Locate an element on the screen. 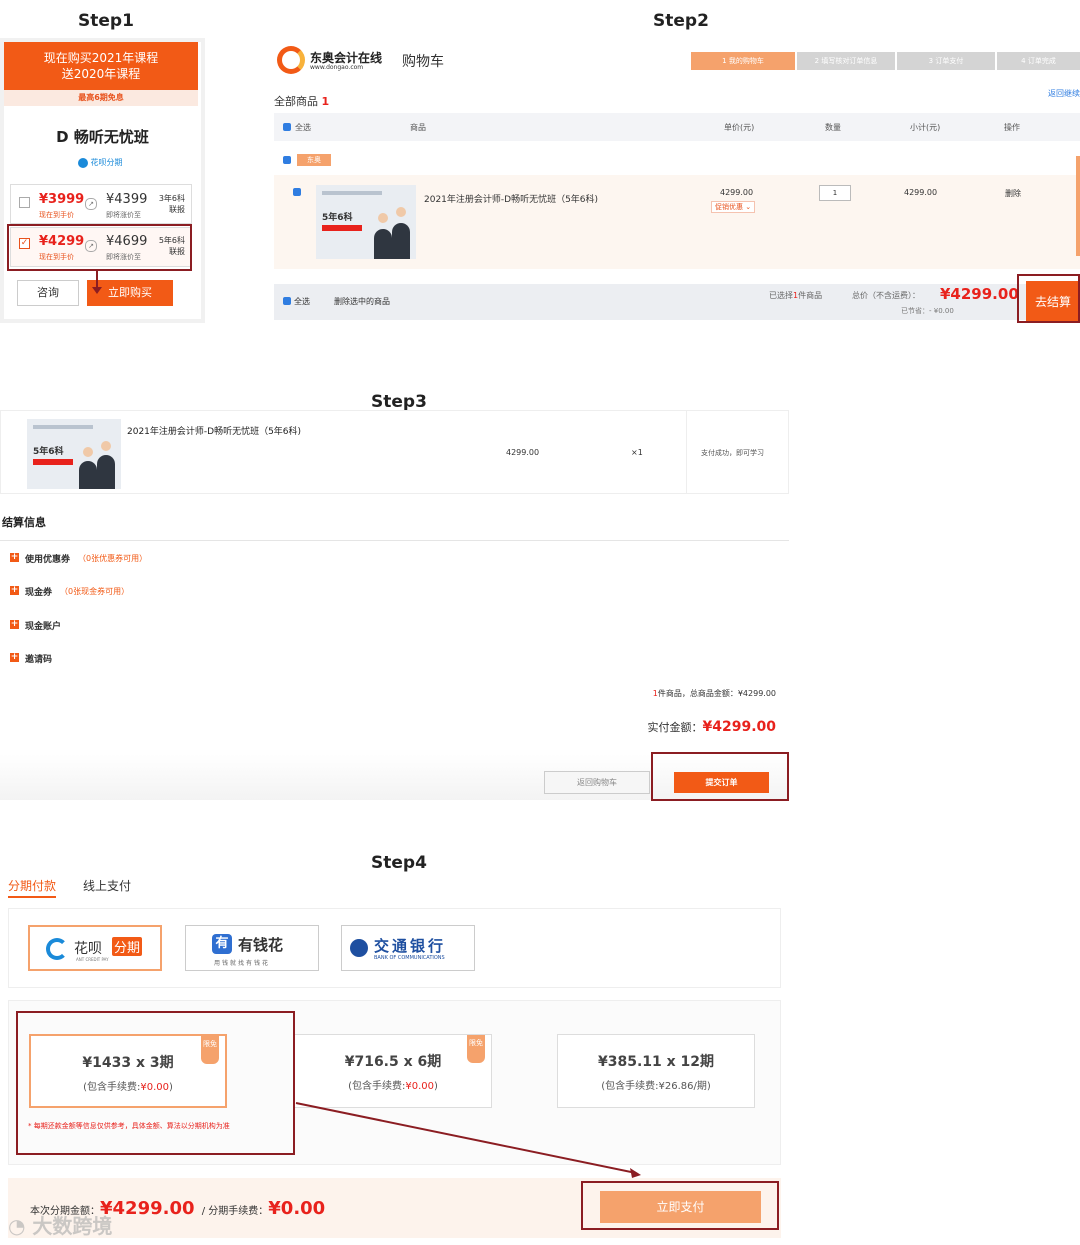  total-amount: ¥4299.00 is located at coordinates (979, 294).